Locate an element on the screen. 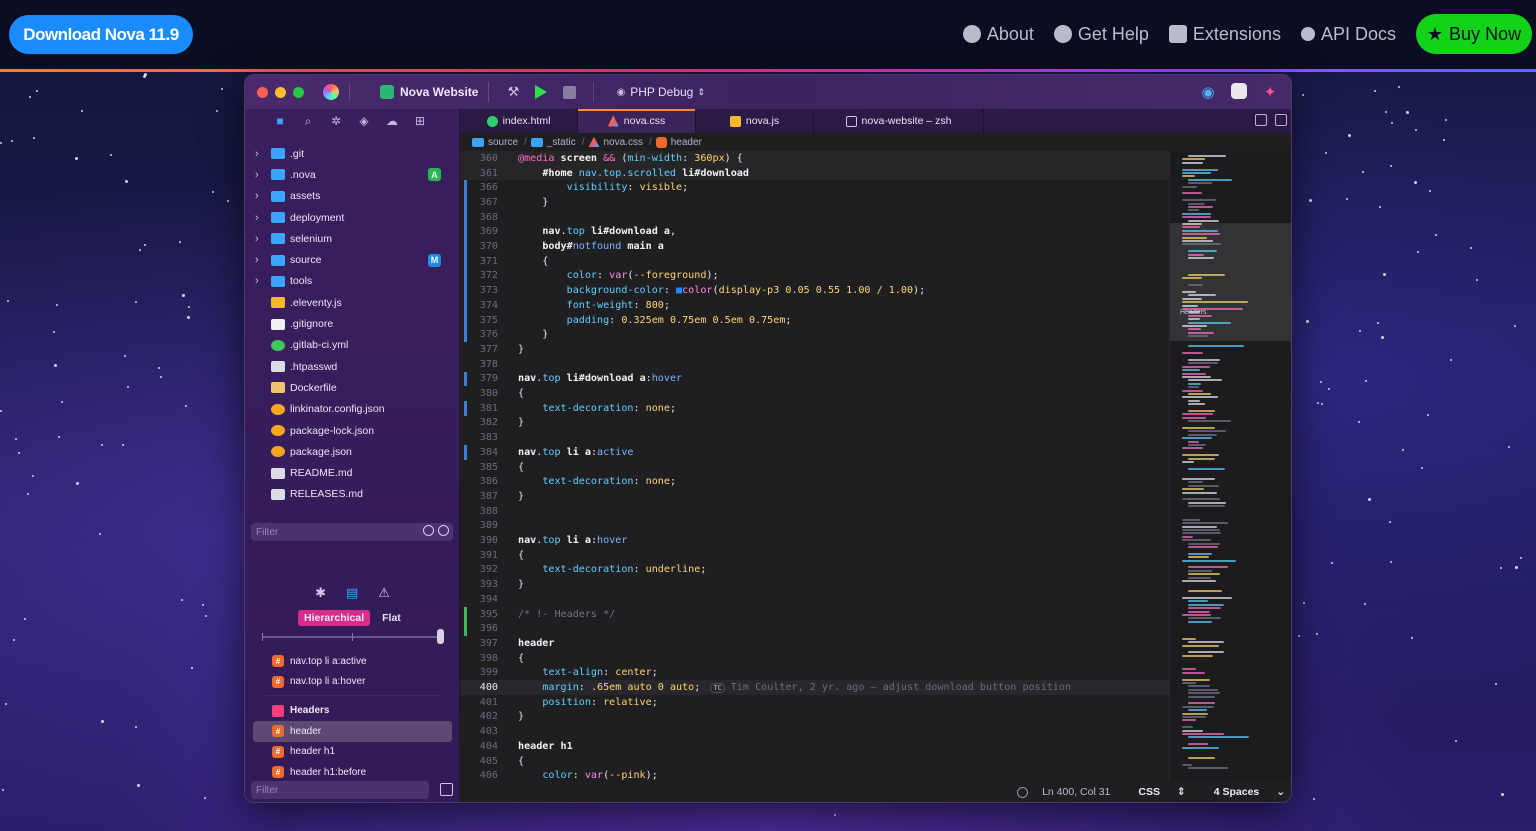 Image resolution: width=1536 pixels, height=831 pixels. code-line: 390 nav.top li a:hover is located at coordinates (815, 540).